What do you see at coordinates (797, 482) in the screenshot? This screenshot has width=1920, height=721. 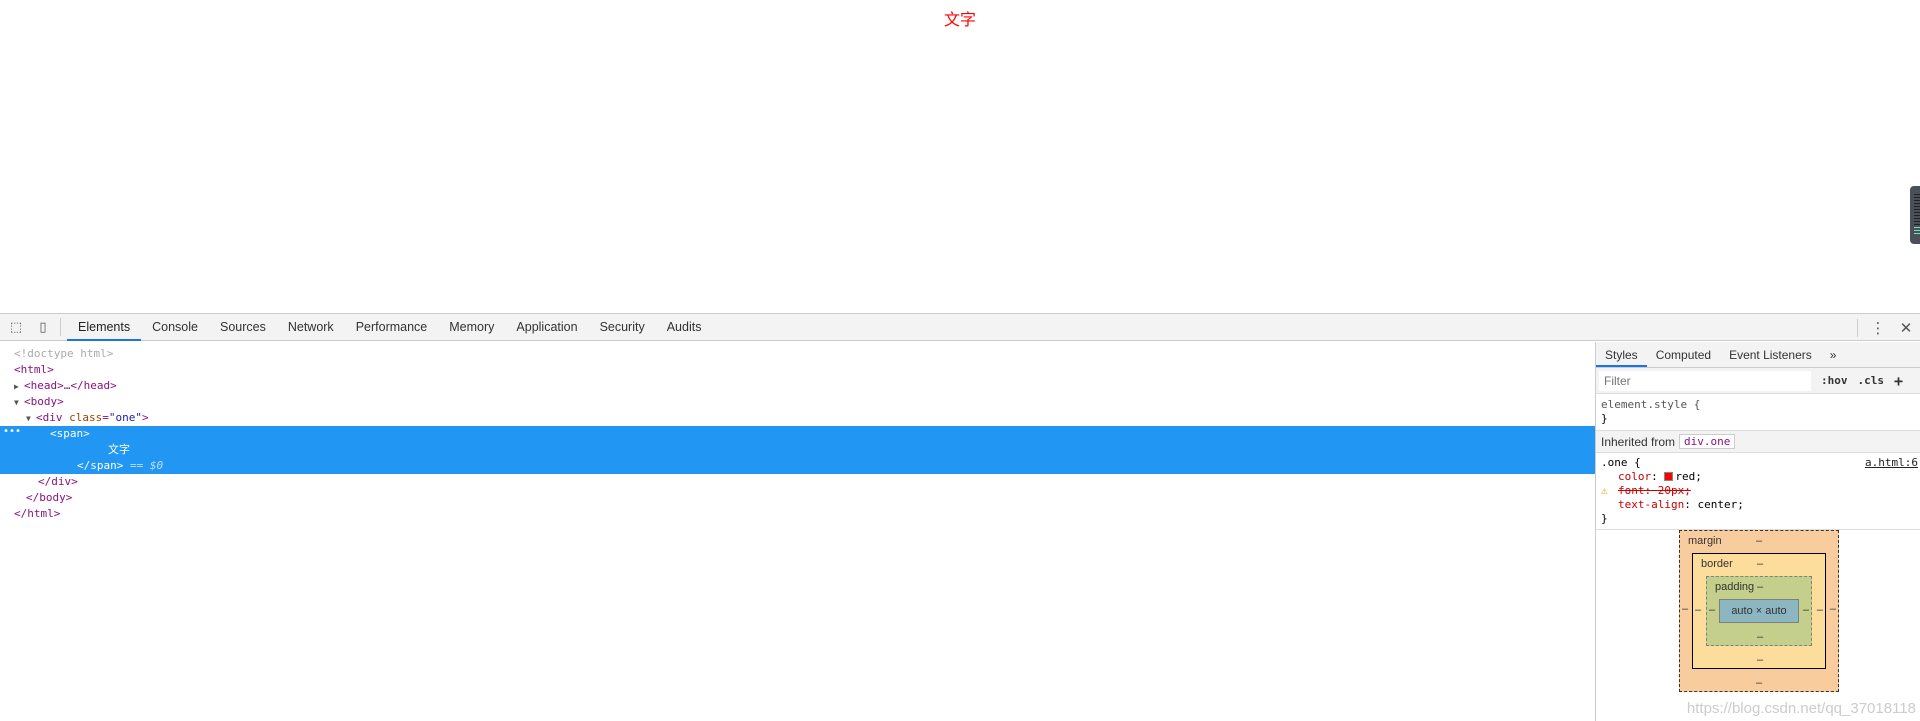 I see `tree-node-div-close: </div>` at bounding box center [797, 482].